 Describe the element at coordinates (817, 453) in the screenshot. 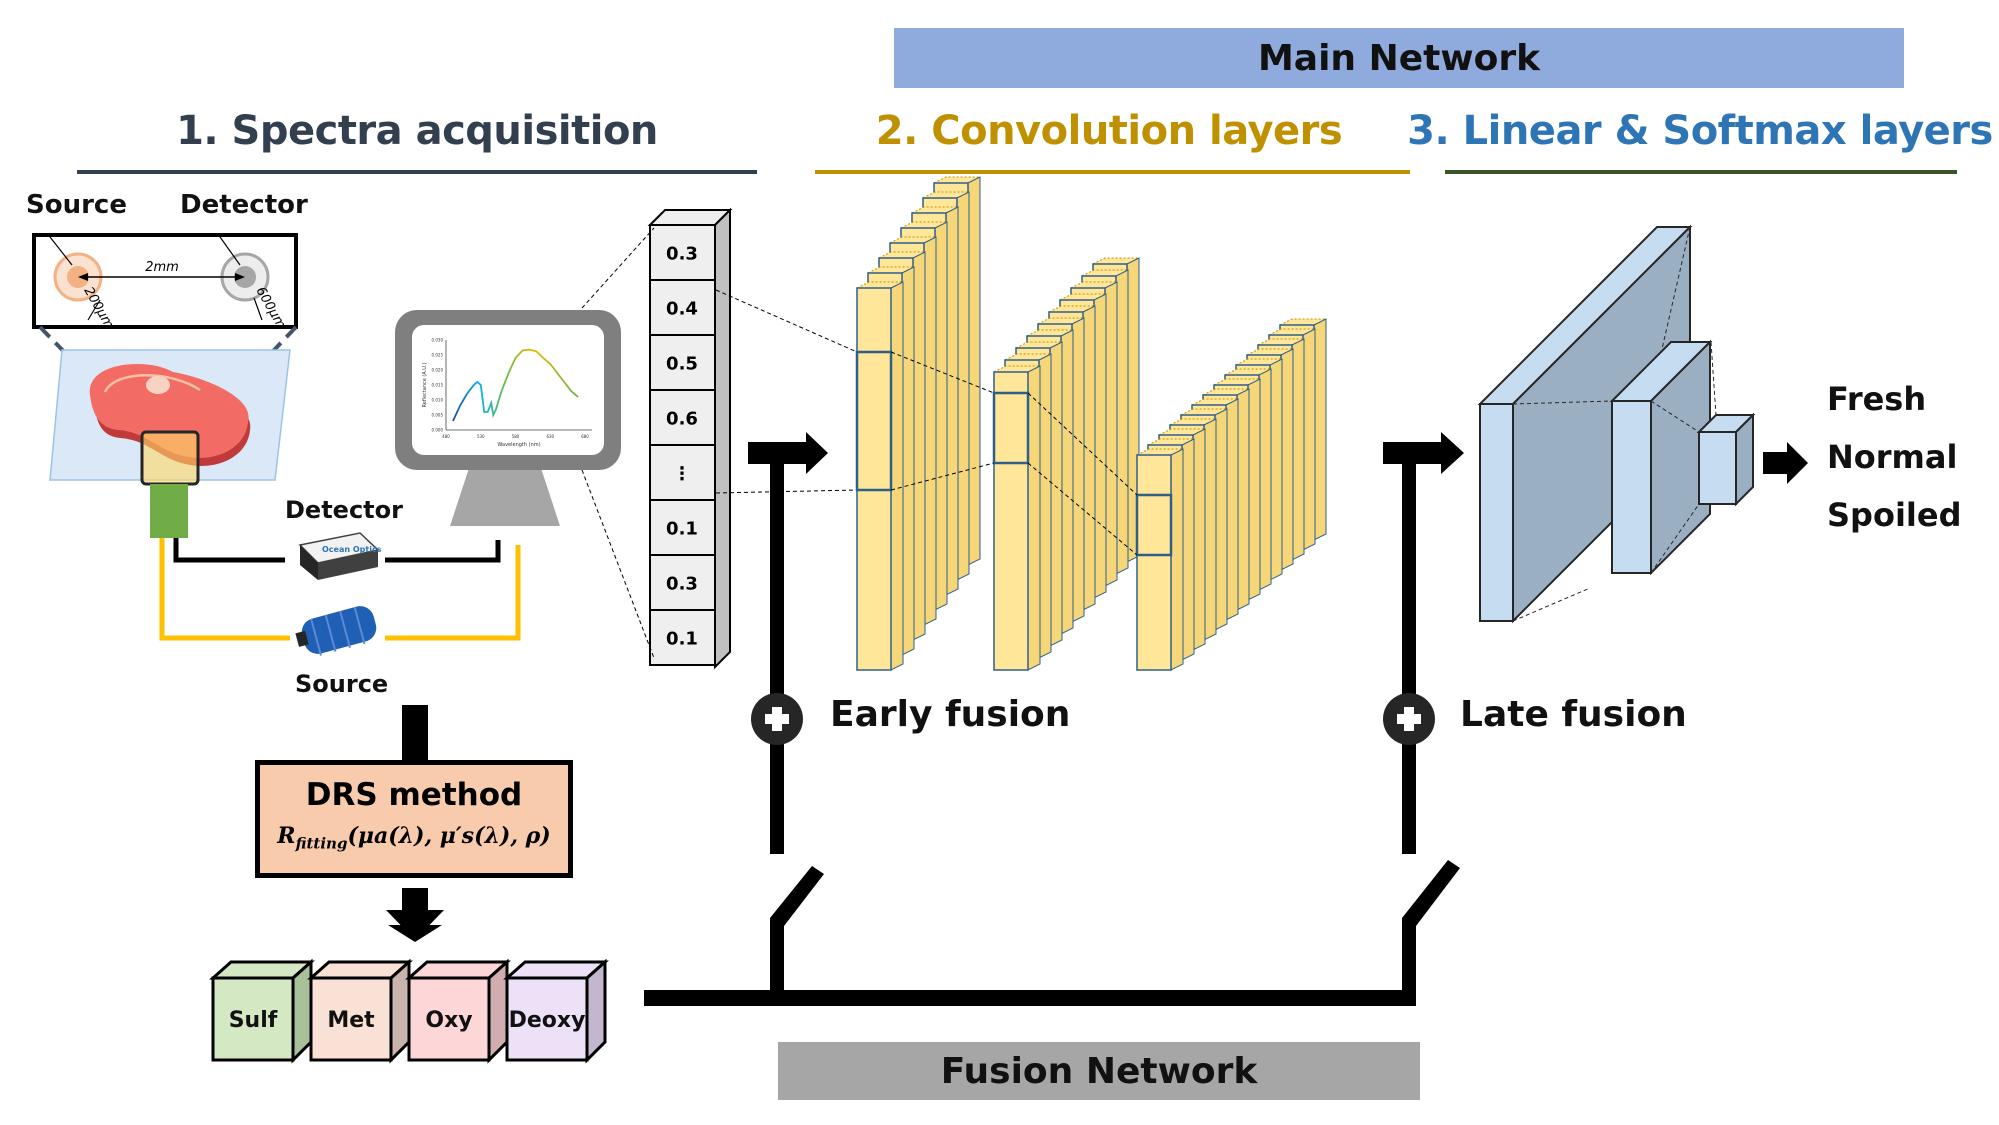

I see `input-arrow-head` at that location.